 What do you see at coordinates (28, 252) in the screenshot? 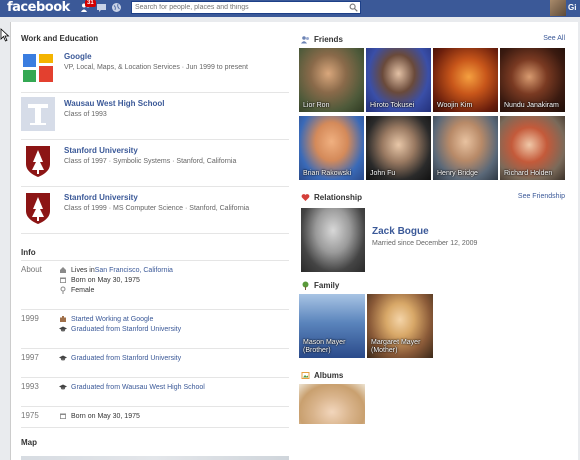
I see `info-title: Info` at bounding box center [28, 252].